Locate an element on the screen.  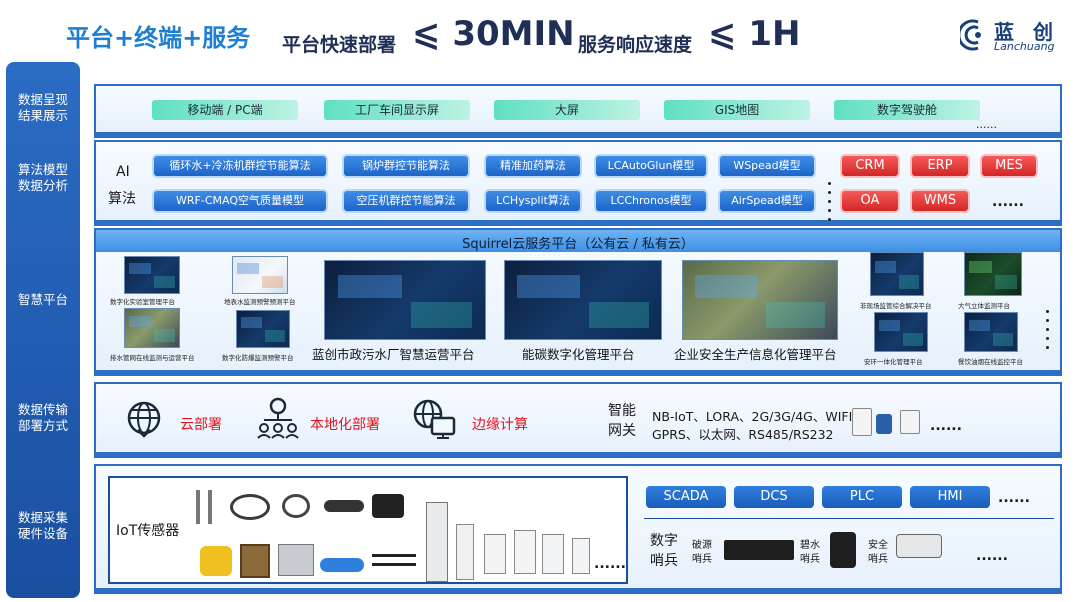
platform-vertical-ellipsis is located at coordinates (1048, 332).